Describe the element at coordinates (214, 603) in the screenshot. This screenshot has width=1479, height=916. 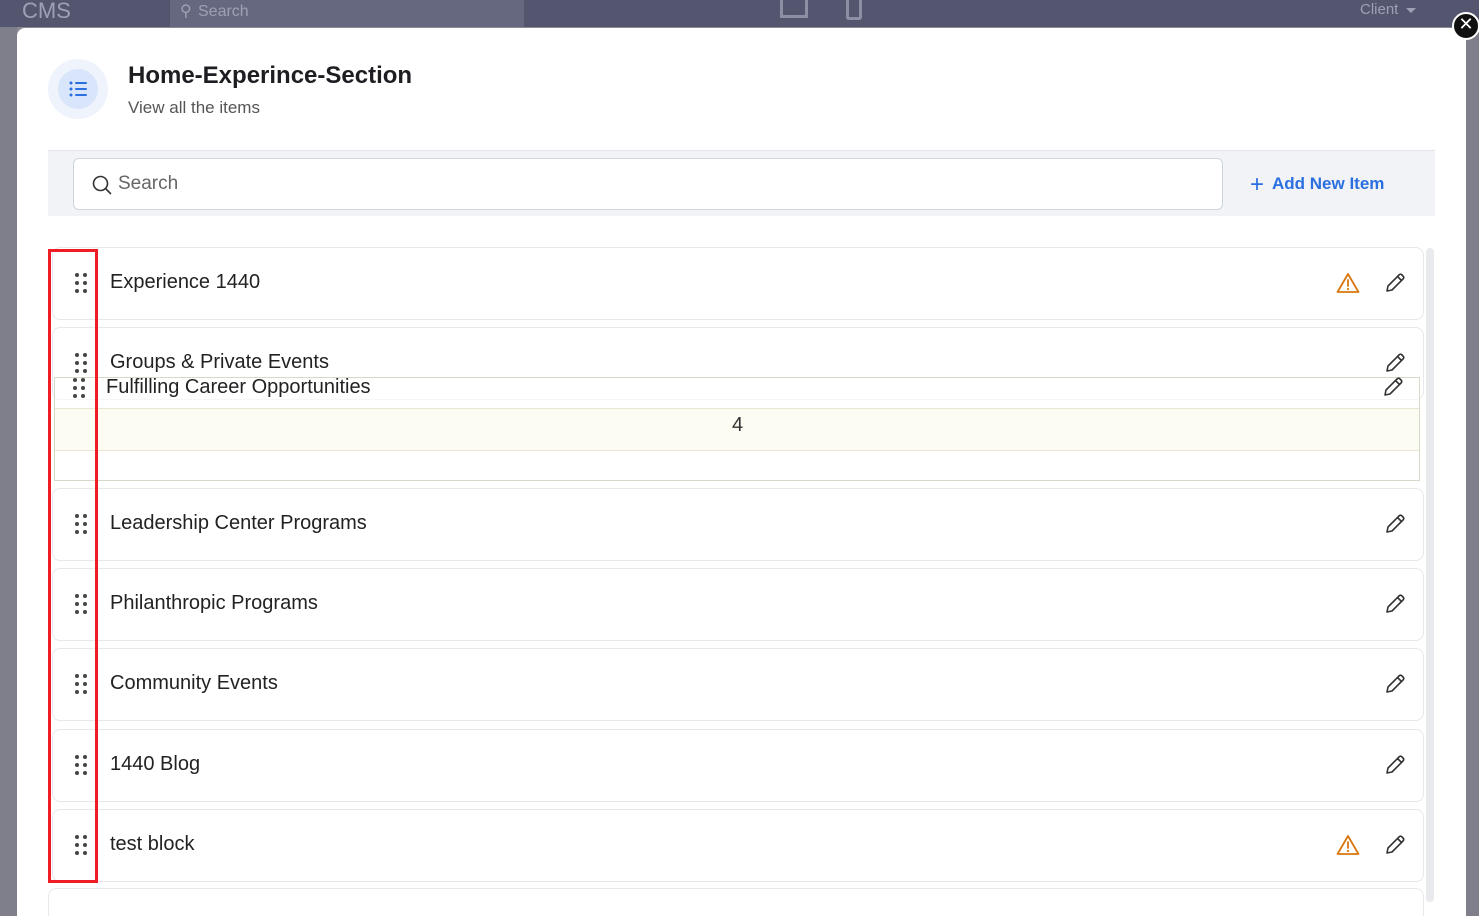
I see `list-item-label: Philanthropic Programs` at that location.